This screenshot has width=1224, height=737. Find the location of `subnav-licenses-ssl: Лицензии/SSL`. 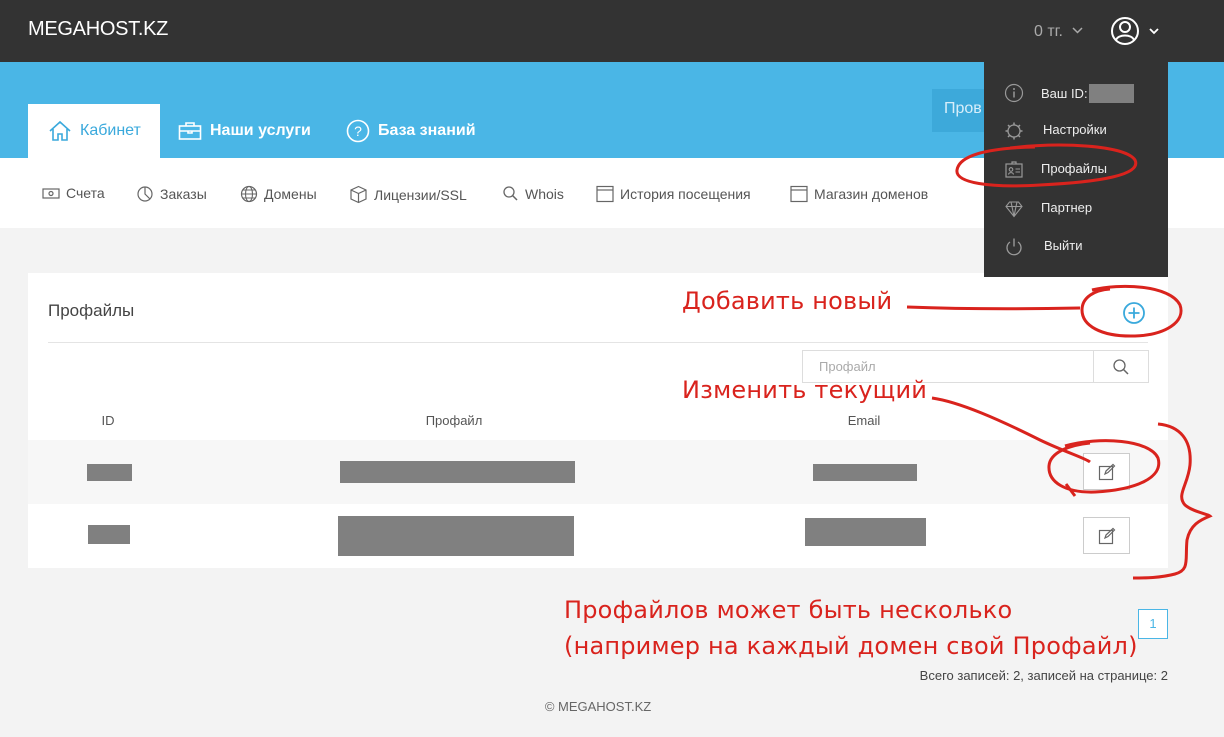

subnav-licenses-ssl: Лицензии/SSL is located at coordinates (408, 194).